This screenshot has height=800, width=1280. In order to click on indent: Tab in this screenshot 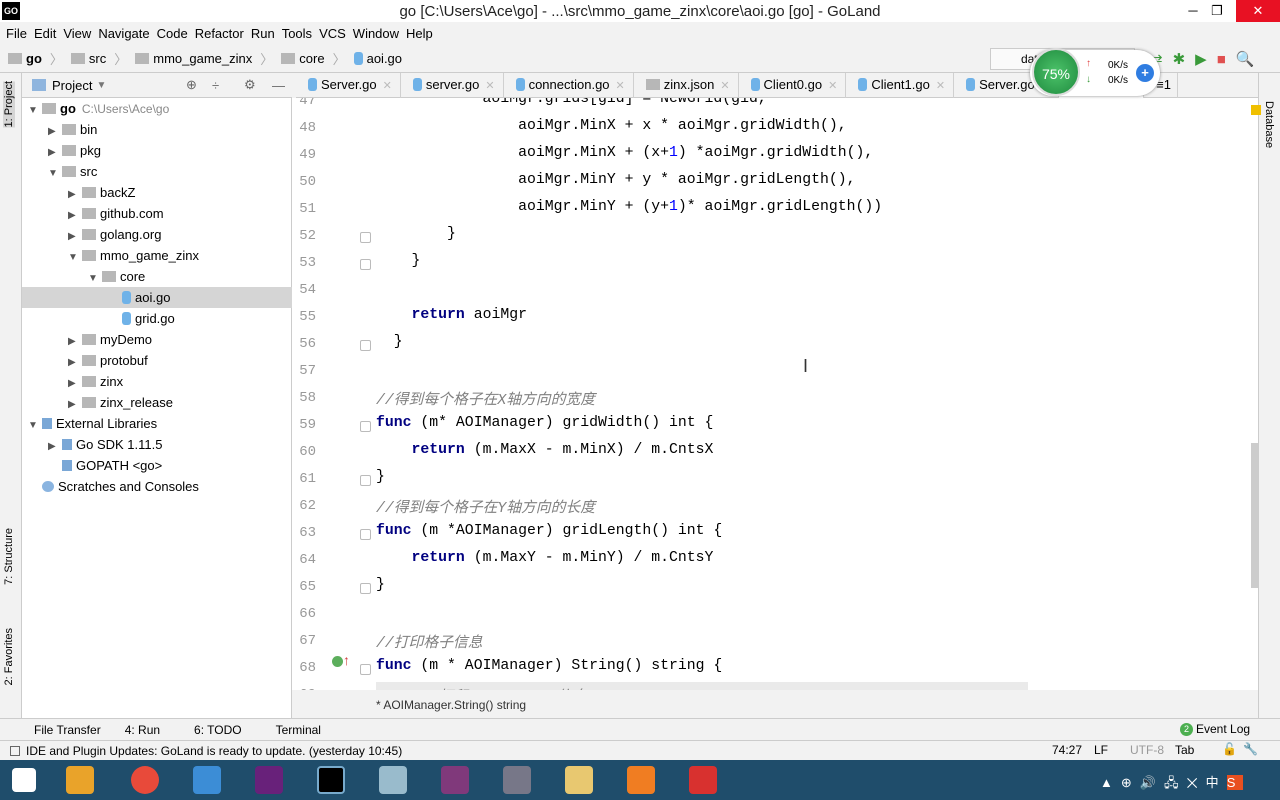, I will do `click(1184, 750)`.